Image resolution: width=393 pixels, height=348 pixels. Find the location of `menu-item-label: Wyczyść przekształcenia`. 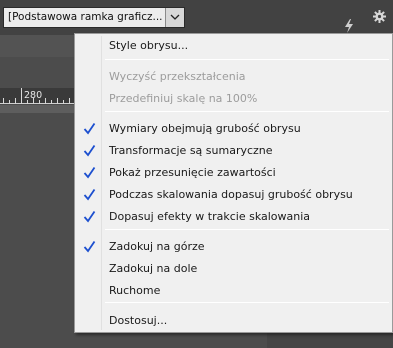

menu-item-label: Wyczyść przekształcenia is located at coordinates (177, 76).